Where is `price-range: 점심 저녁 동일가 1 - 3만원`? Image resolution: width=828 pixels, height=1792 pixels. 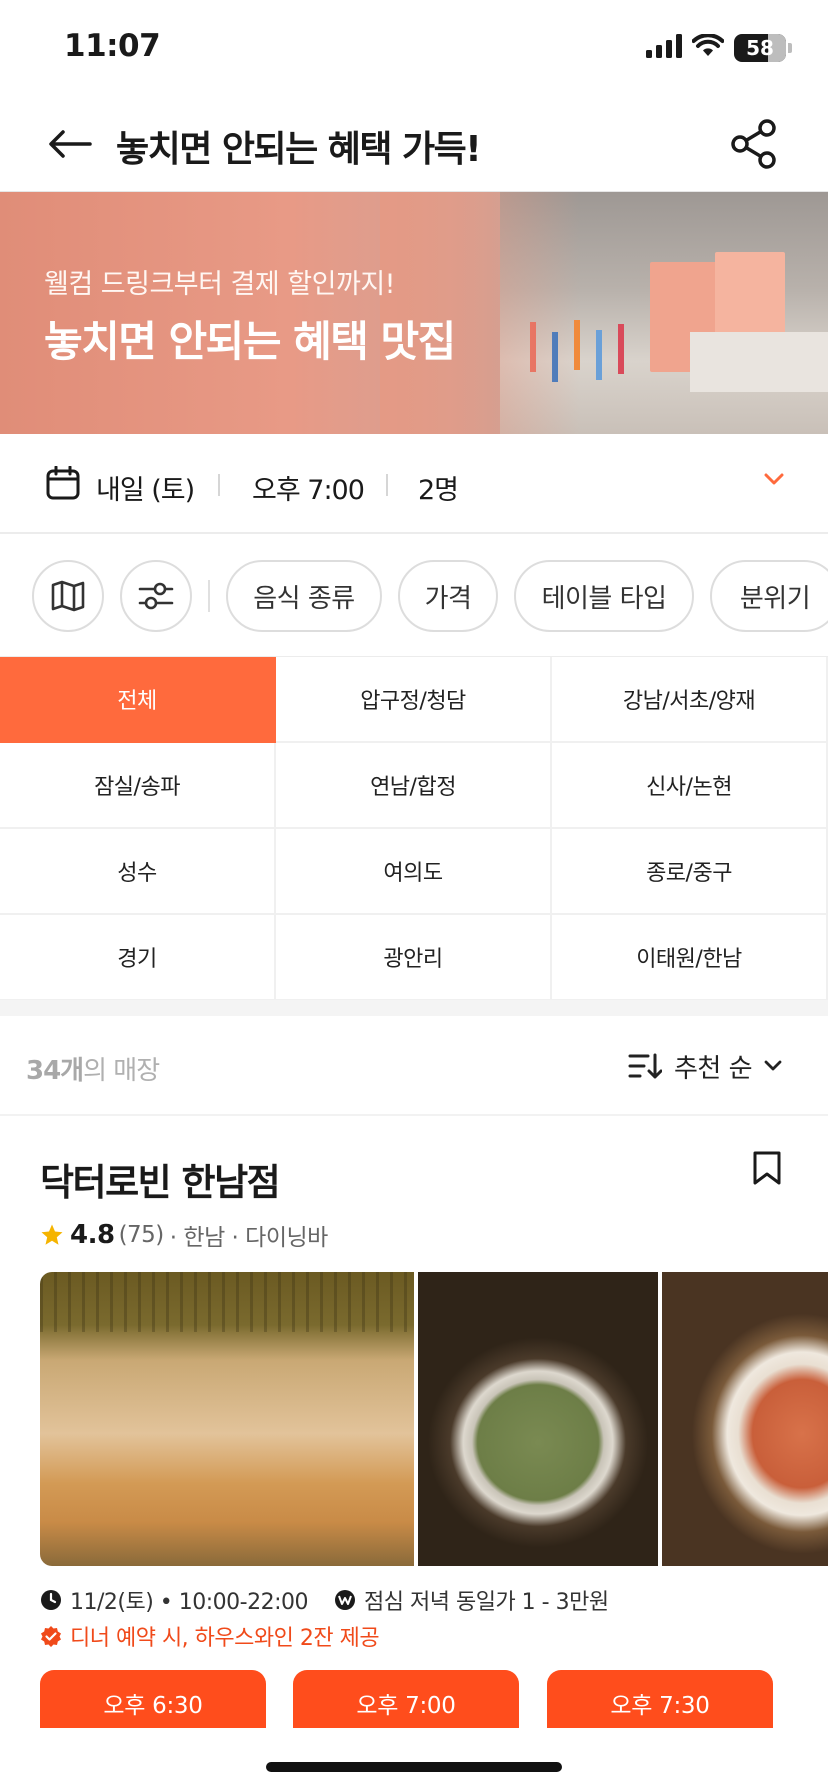
price-range: 점심 저녁 동일가 1 - 3만원 is located at coordinates (486, 1602).